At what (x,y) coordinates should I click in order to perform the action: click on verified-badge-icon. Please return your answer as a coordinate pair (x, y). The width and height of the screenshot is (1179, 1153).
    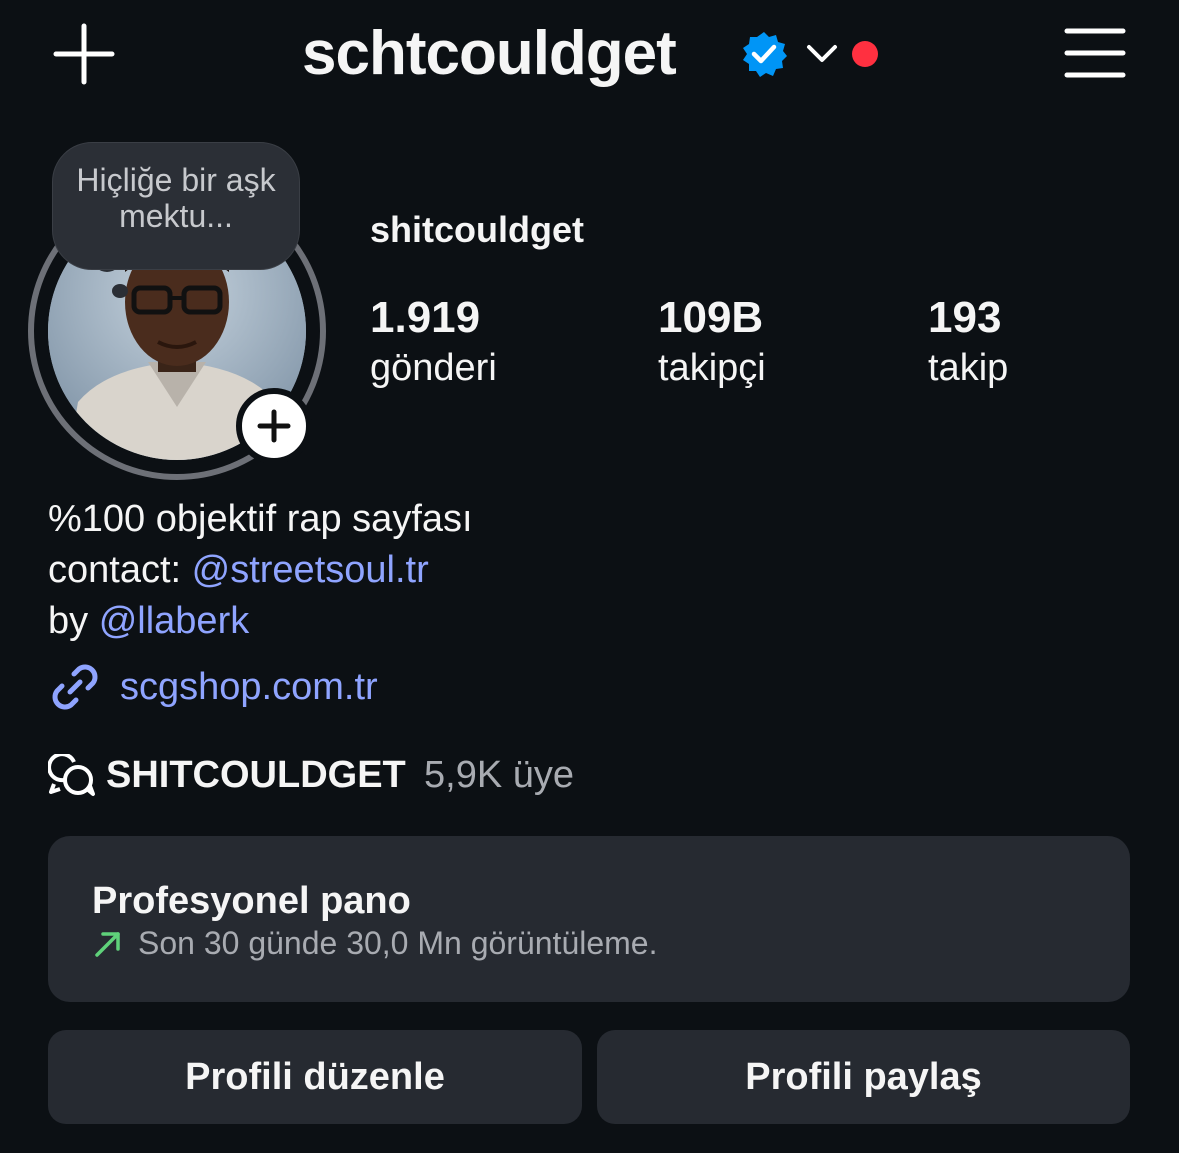
    Looking at the image, I should click on (765, 54).